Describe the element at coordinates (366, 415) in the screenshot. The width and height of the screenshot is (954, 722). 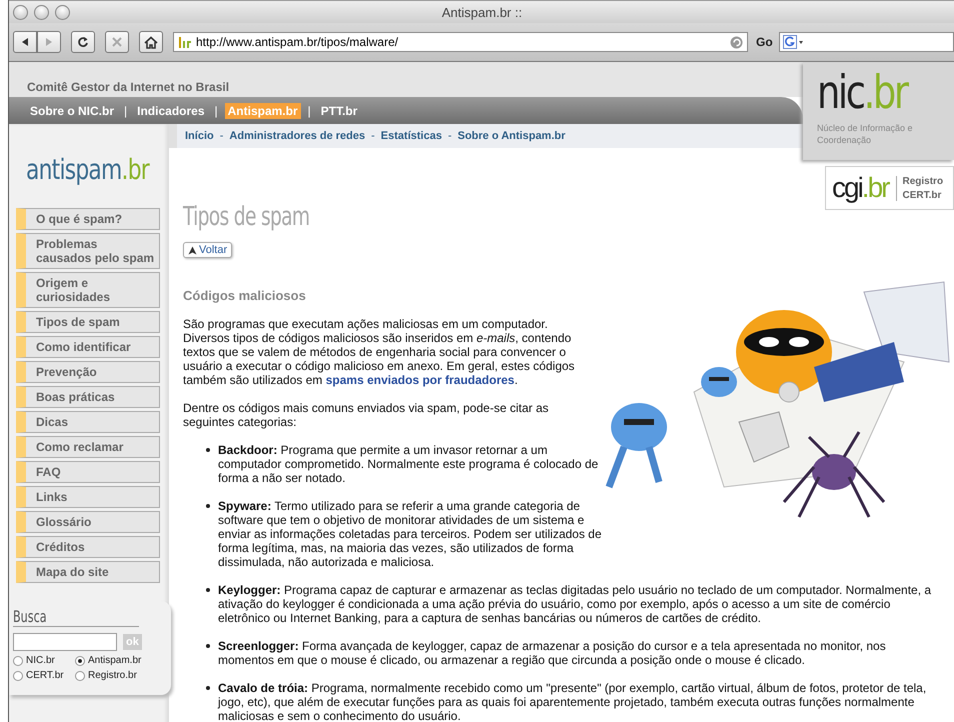
I see `lead-paragraph: Dentre os códigos mais comuns enviados via spam, pode-se citar as seguintes categorias:` at that location.